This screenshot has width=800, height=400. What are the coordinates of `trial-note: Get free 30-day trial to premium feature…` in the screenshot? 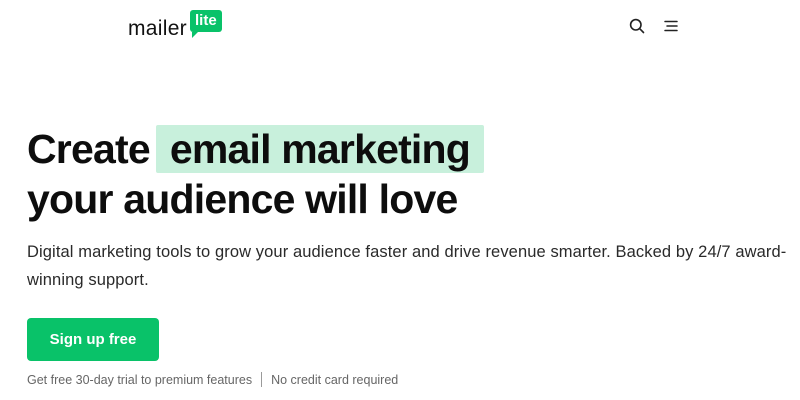 It's located at (140, 379).